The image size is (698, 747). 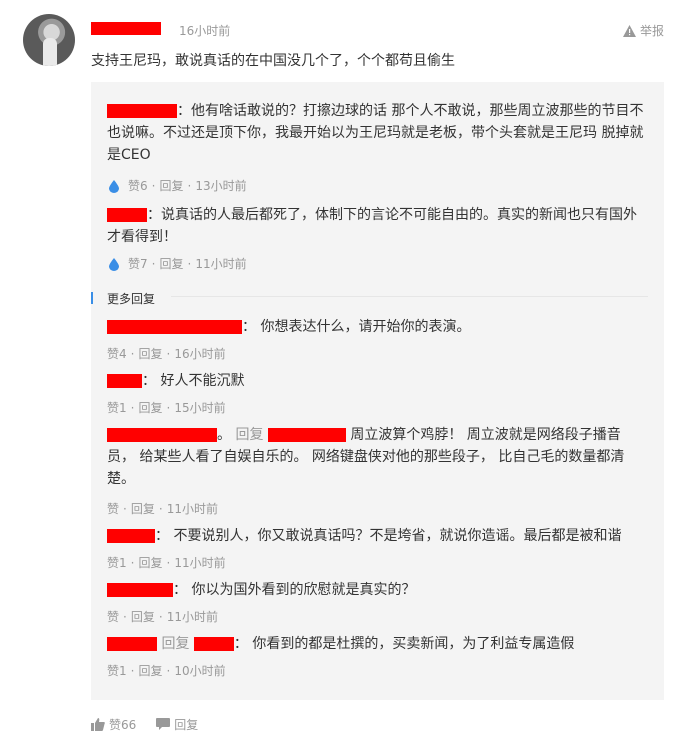 I want to click on reply-text: 他有啥话敢说的？打擦边球的话 那个人不敢说，那些周立波那些的节目不, so click(x=417, y=111).